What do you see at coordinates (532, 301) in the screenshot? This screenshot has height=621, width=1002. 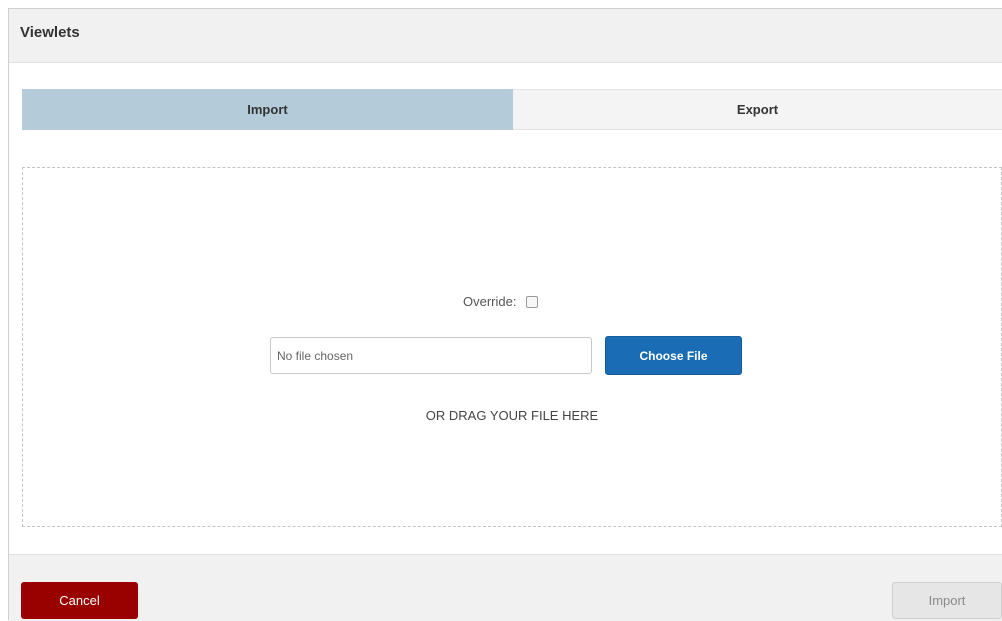 I see `override-checkbox` at bounding box center [532, 301].